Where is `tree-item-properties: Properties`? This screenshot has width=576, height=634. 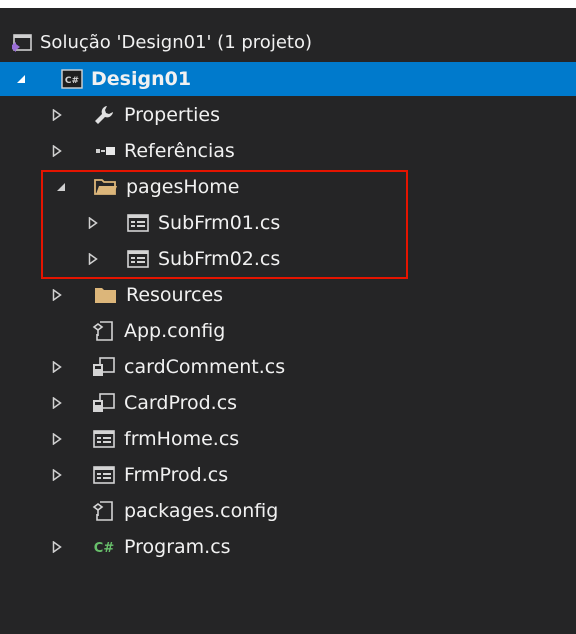 tree-item-properties: Properties is located at coordinates (288, 115).